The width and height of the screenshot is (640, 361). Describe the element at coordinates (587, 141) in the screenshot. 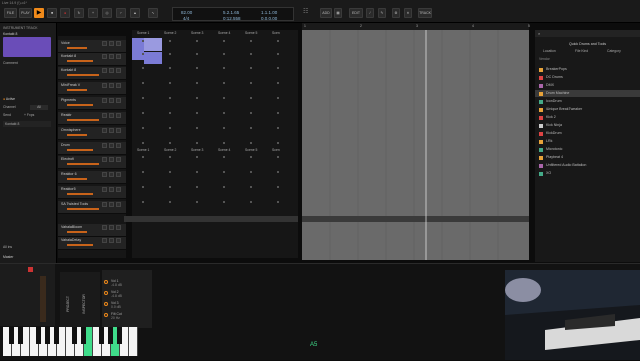

I see `browser-item: LRk` at that location.